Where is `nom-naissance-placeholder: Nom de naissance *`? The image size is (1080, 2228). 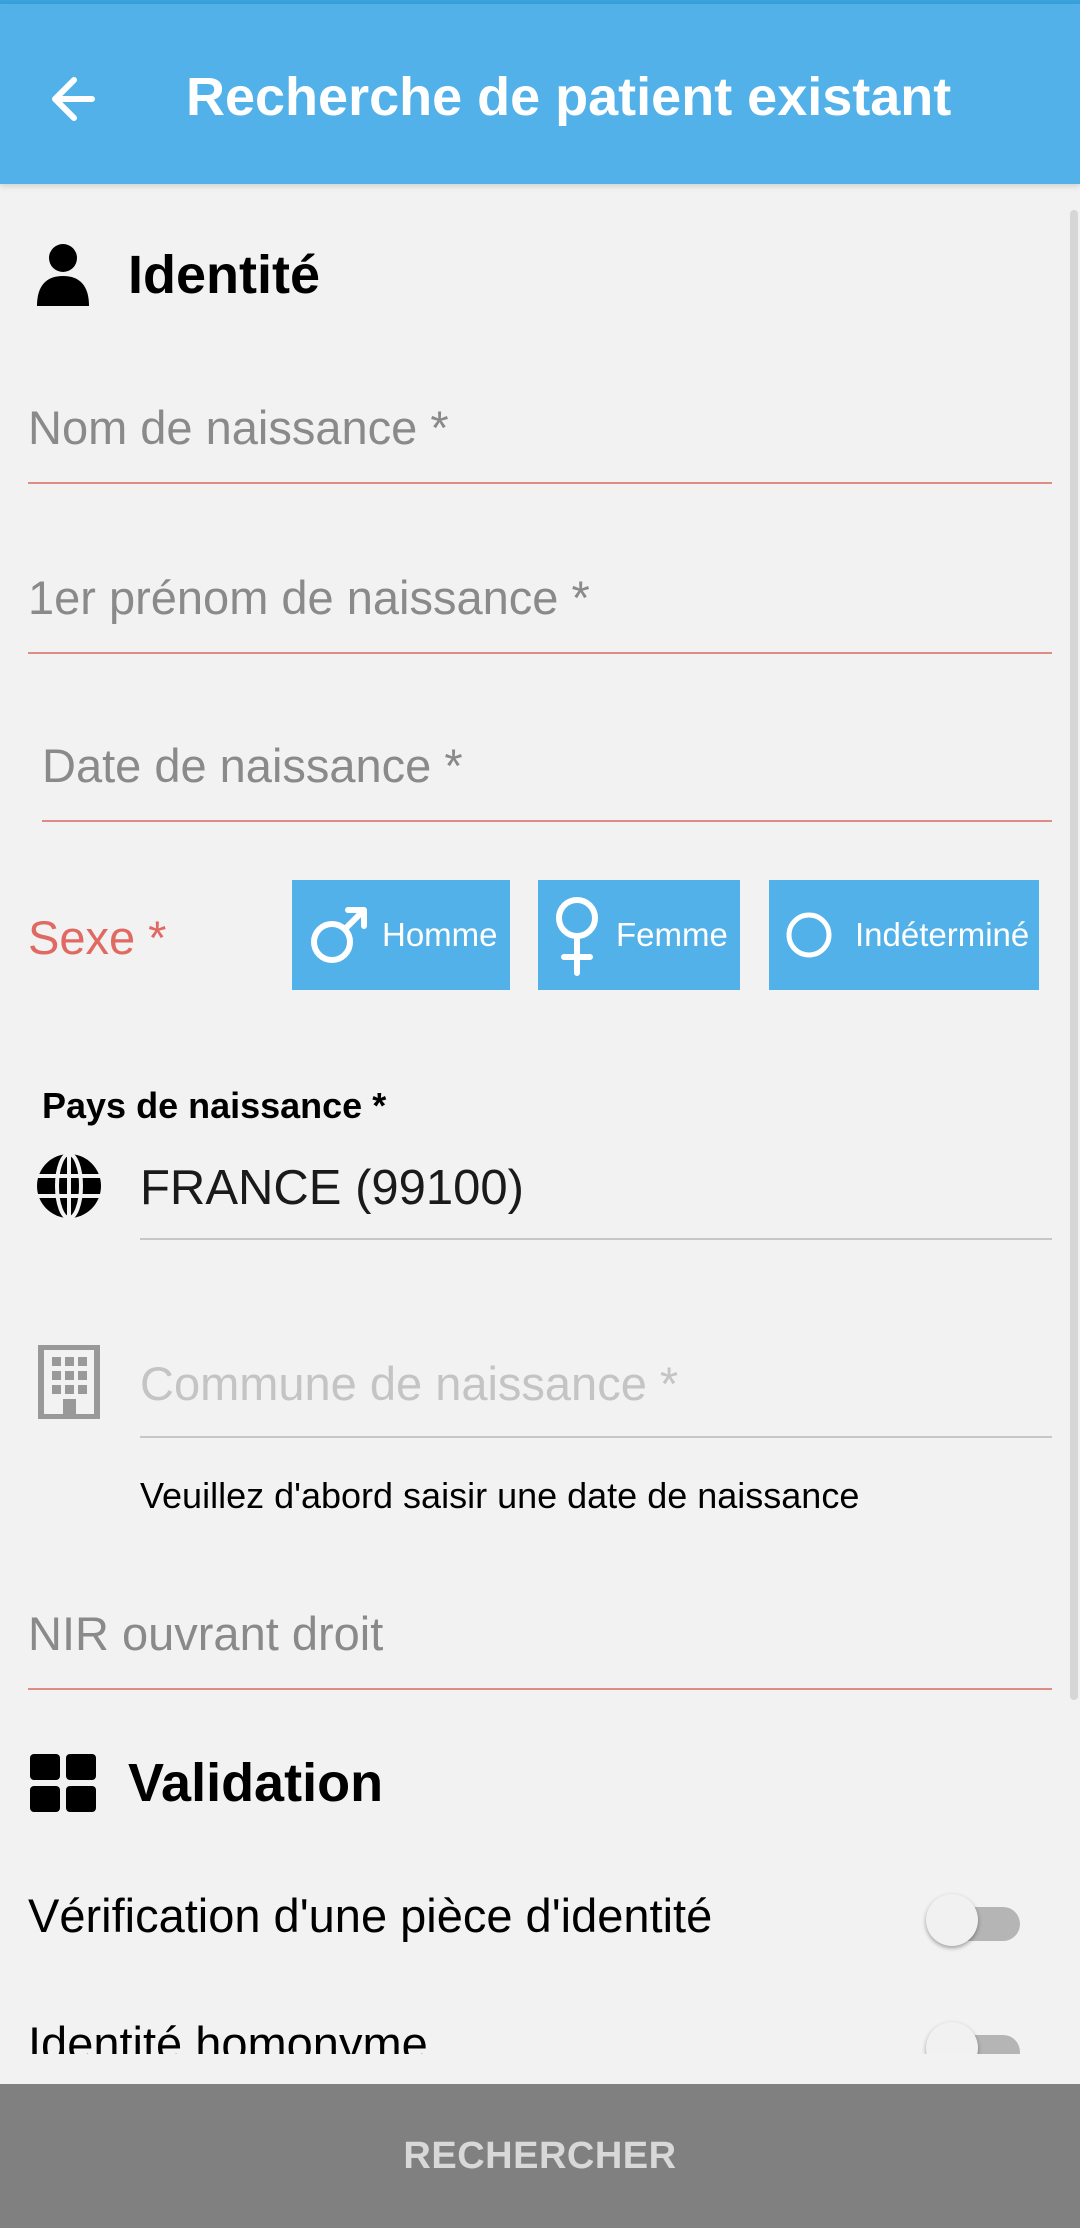
nom-naissance-placeholder: Nom de naissance * is located at coordinates (238, 427).